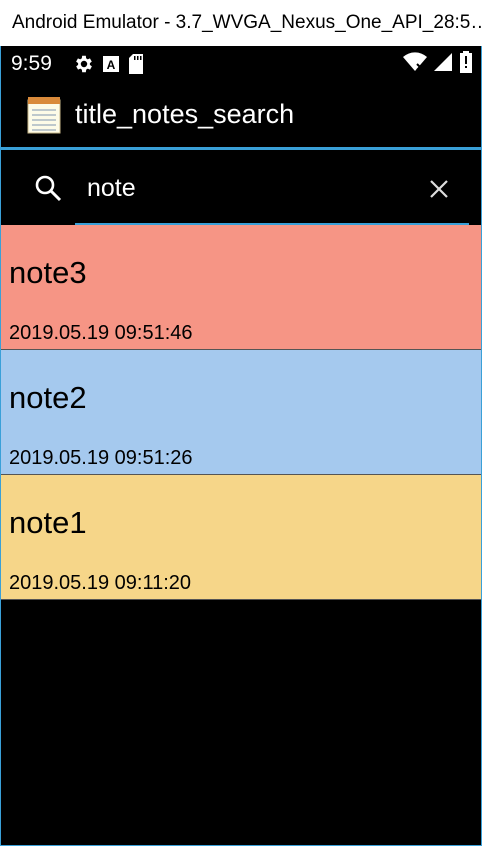 The width and height of the screenshot is (482, 846). Describe the element at coordinates (439, 189) in the screenshot. I see `close-icon` at that location.